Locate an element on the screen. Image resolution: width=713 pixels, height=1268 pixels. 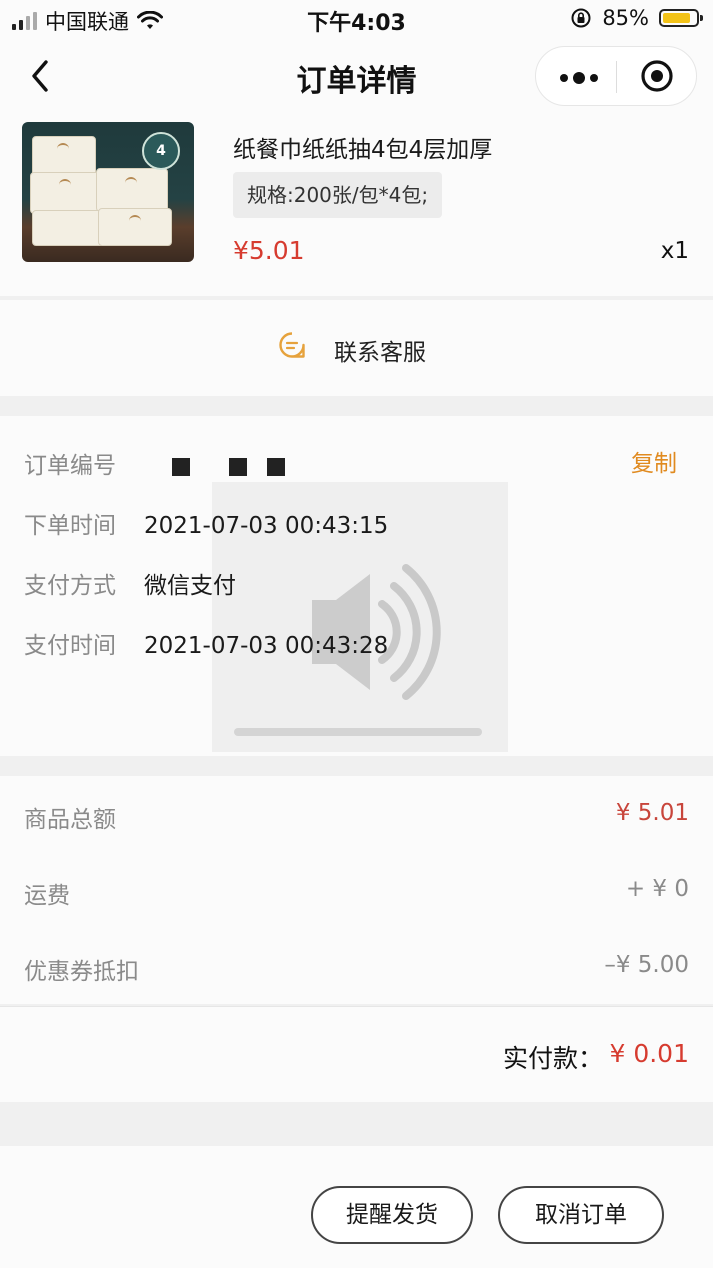
battery-icon is located at coordinates (681, 18).